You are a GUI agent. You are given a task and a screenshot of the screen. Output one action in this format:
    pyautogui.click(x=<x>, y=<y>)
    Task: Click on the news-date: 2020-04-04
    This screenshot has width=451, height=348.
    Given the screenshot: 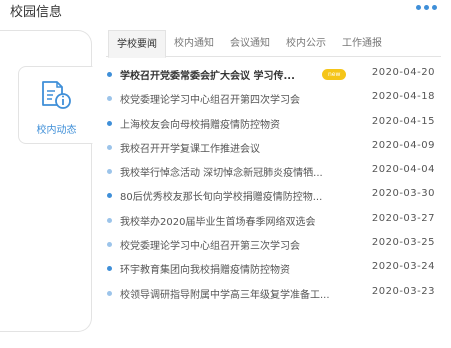 What is the action you would take?
    pyautogui.click(x=403, y=170)
    